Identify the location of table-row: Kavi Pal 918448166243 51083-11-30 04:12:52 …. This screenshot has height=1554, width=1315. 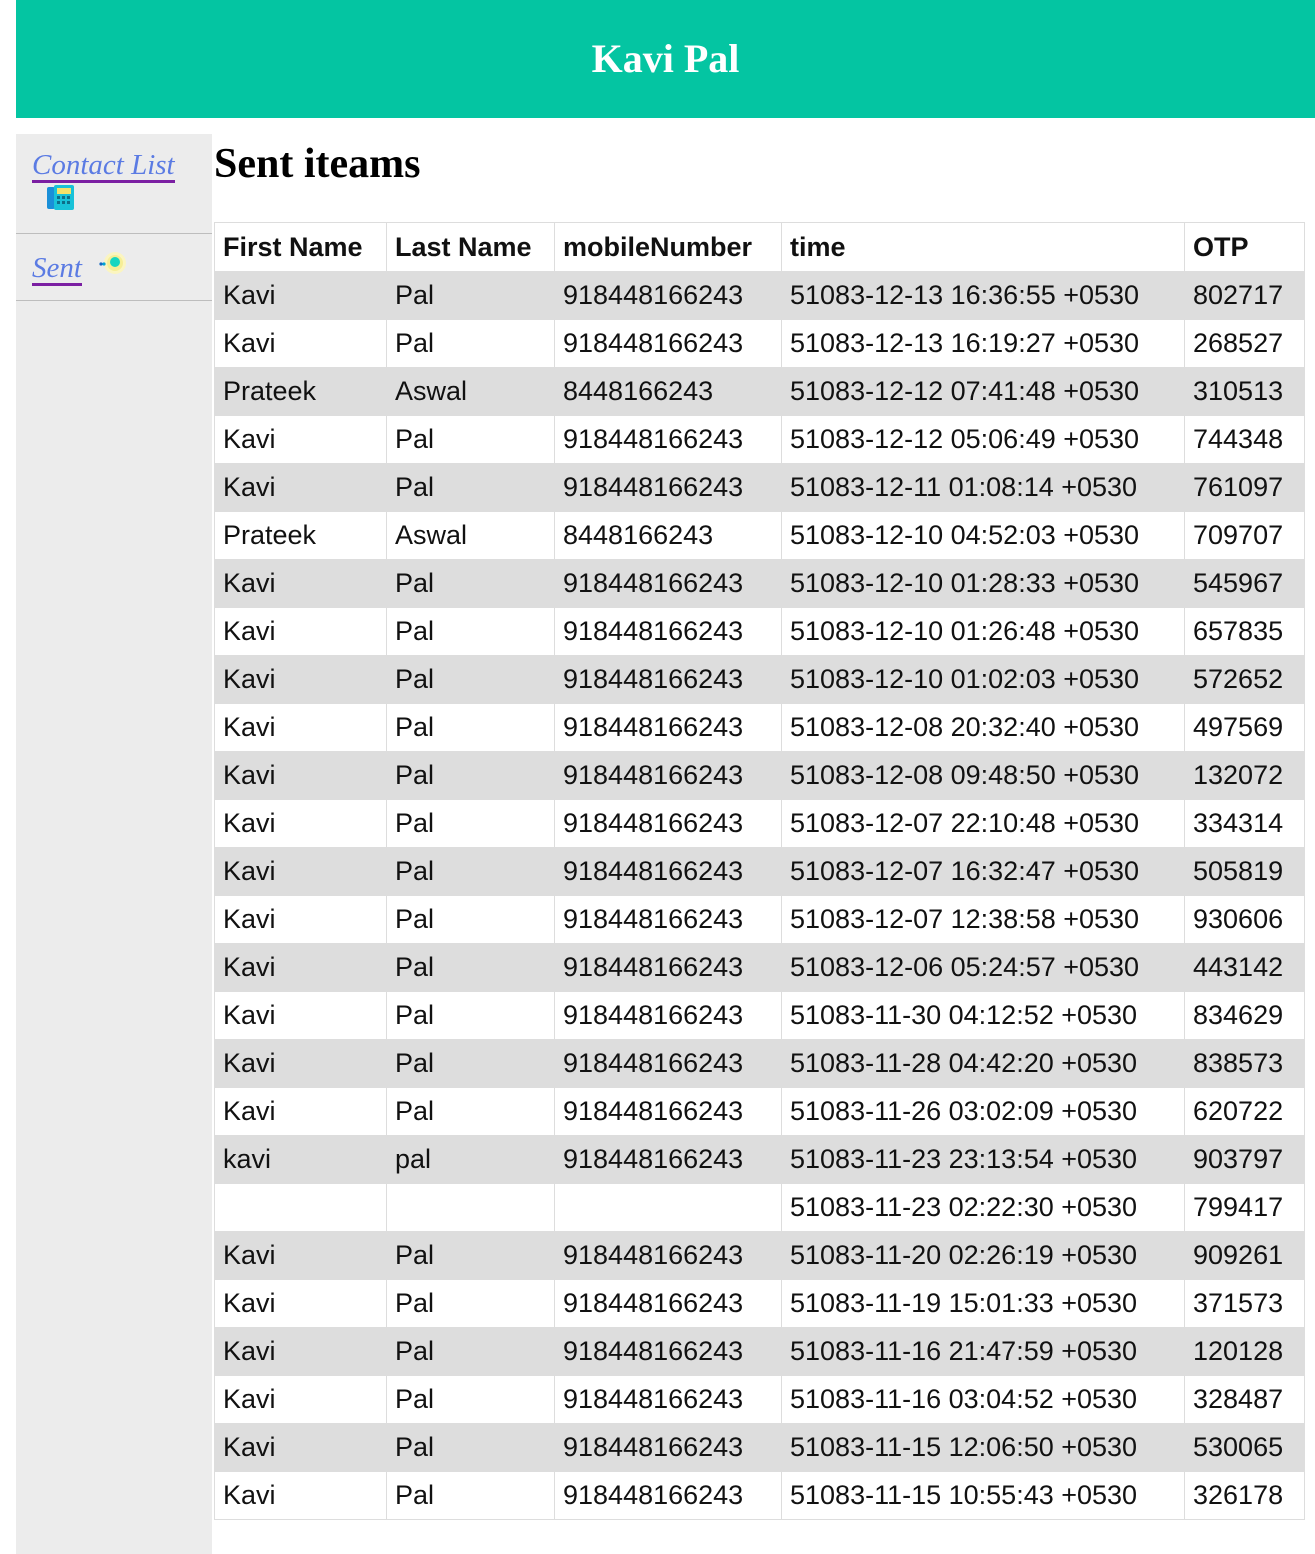
(759, 1015).